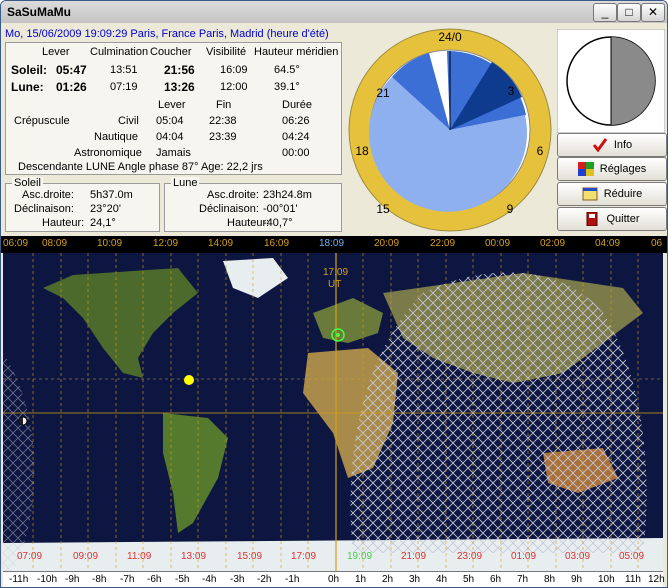 The image size is (668, 588). What do you see at coordinates (296, 137) in the screenshot?
I see `tw-nautical-duree: 04:24` at bounding box center [296, 137].